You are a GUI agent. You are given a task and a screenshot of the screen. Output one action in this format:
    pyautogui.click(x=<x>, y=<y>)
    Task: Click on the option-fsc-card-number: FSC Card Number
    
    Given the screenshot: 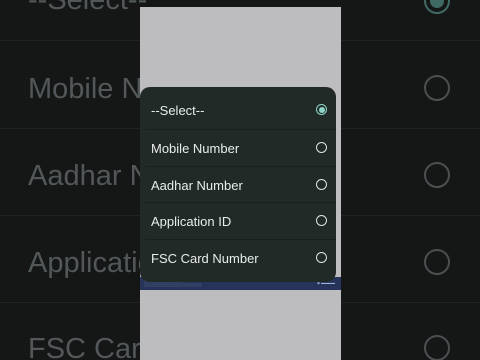 What is the action you would take?
    pyautogui.click(x=240, y=257)
    